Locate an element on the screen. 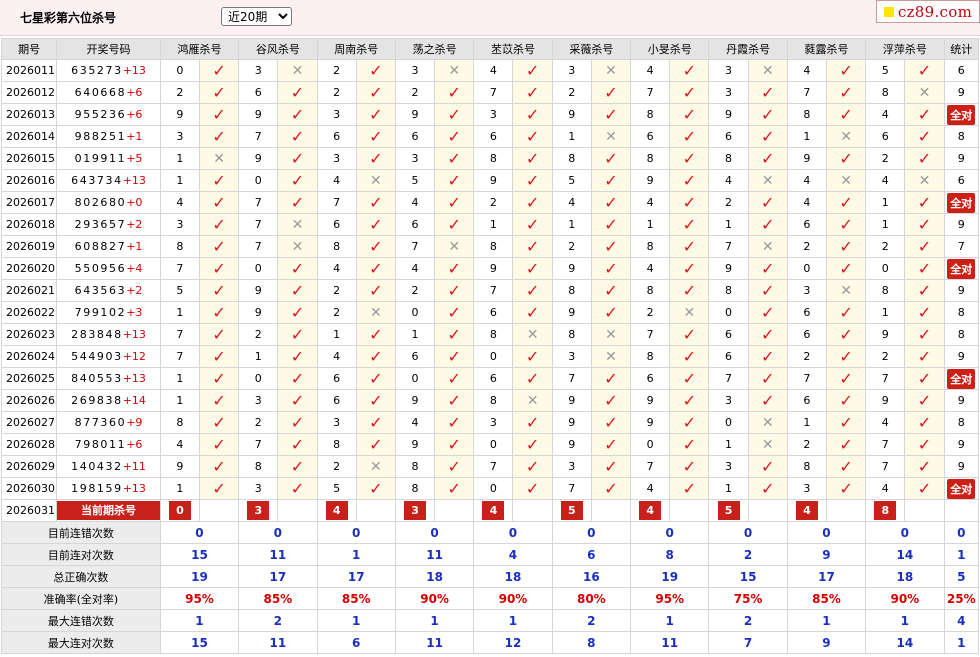 The image size is (980, 657). stat-label: 准确率(全对率) is located at coordinates (81, 598).